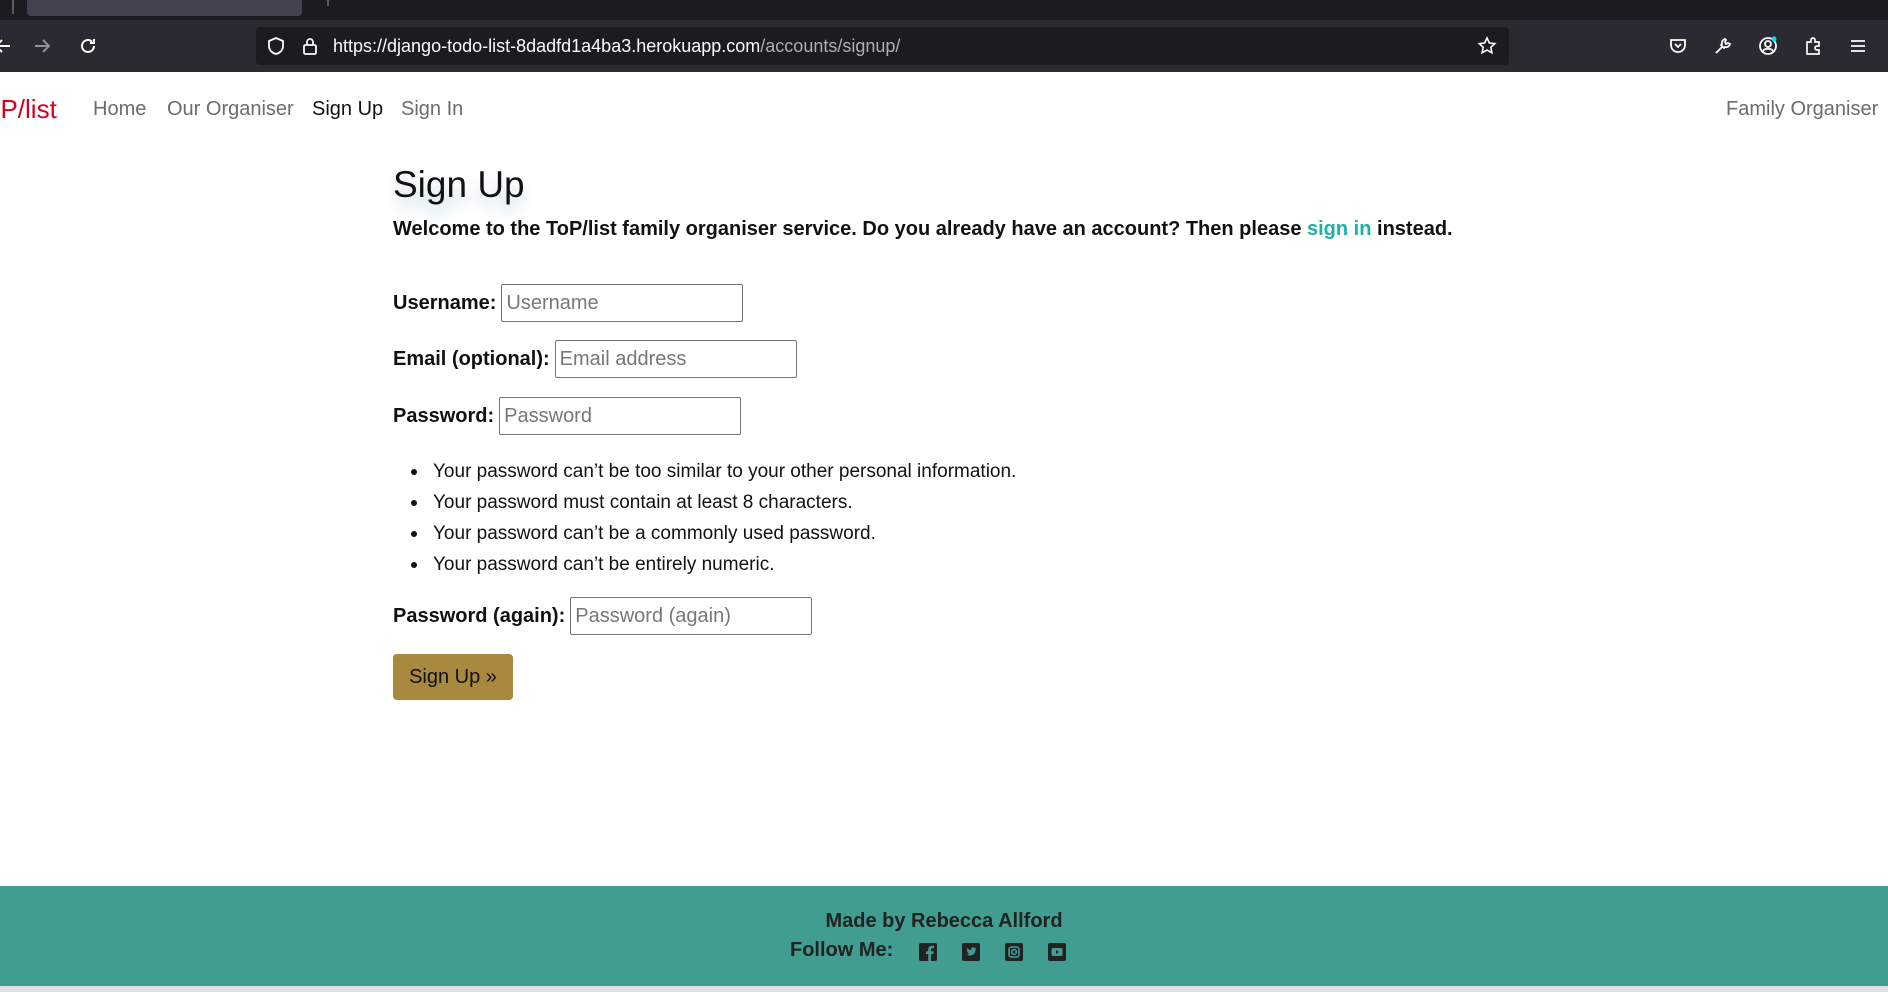  Describe the element at coordinates (1813, 46) in the screenshot. I see `extensions-icon` at that location.